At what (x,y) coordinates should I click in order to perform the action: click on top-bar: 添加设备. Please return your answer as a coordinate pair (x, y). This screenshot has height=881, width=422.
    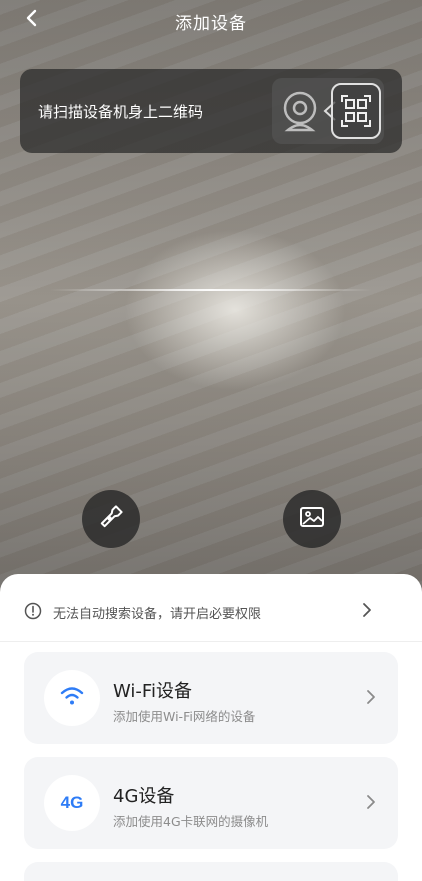
    Looking at the image, I should click on (211, 22).